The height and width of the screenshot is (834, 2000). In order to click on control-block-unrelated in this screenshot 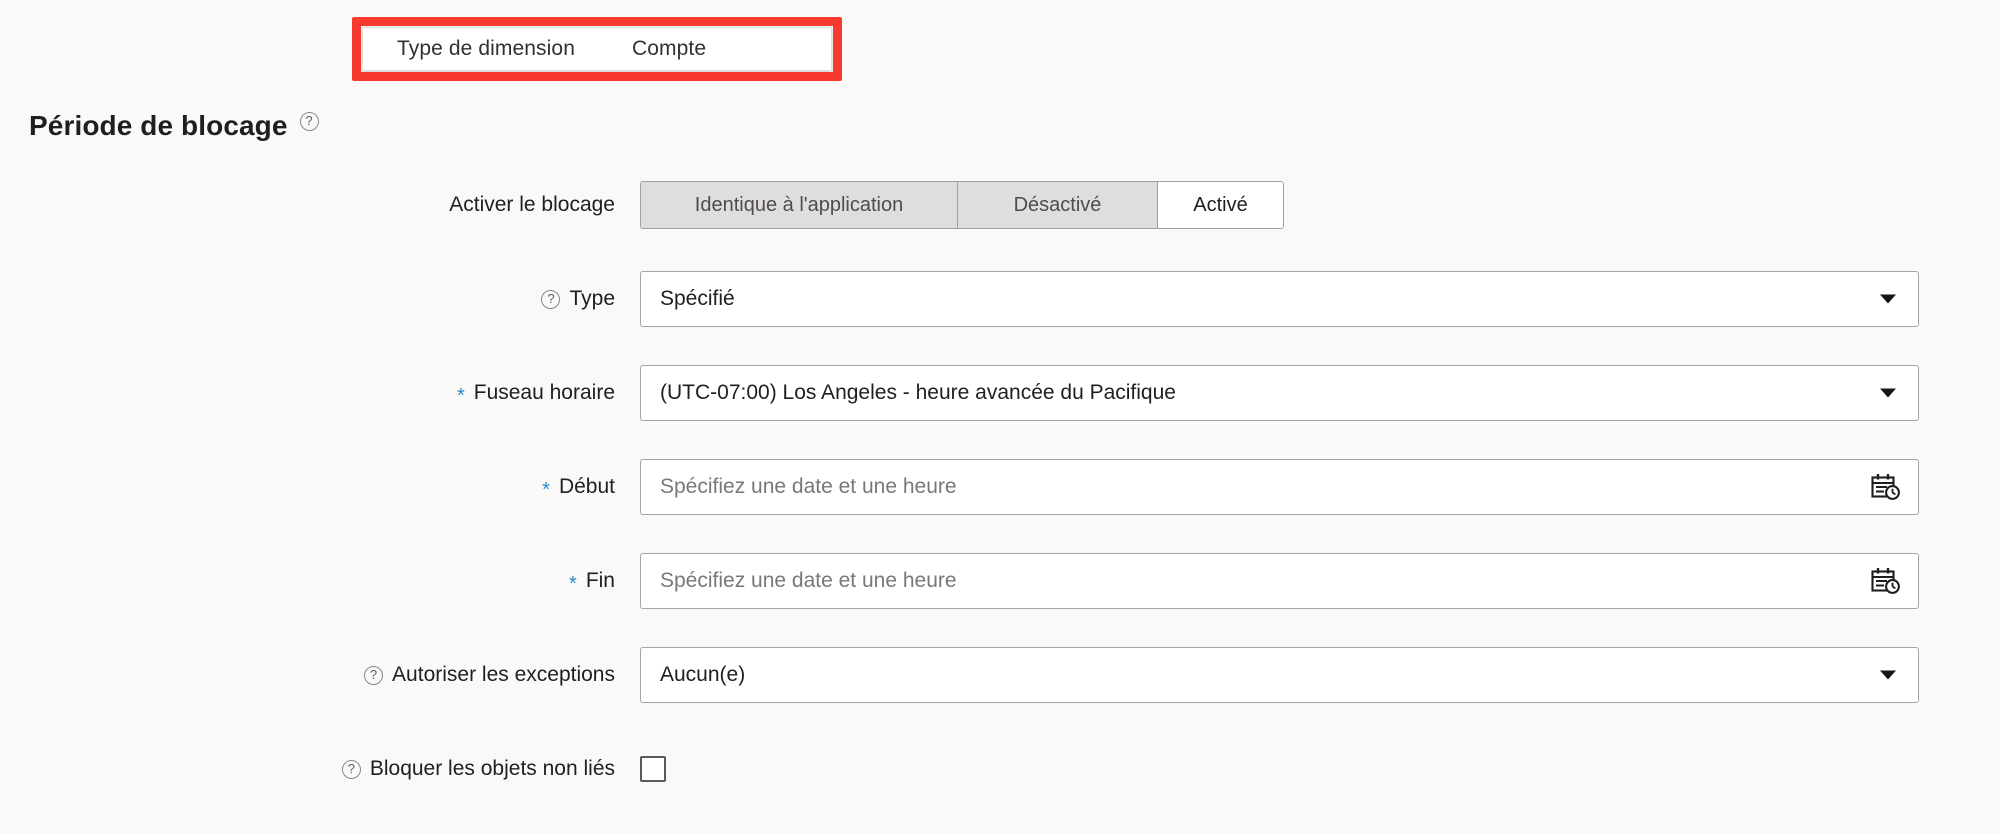, I will do `click(1320, 769)`.